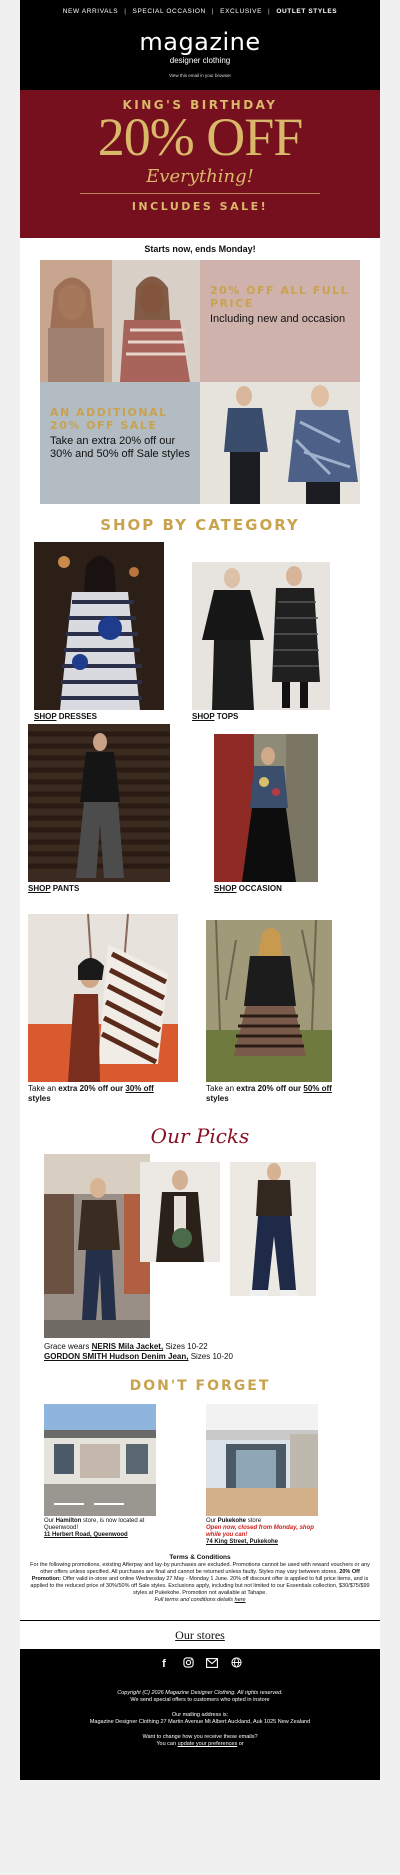 This screenshot has height=1875, width=400. I want to click on our-picks-heading: Our Picks, so click(200, 1136).